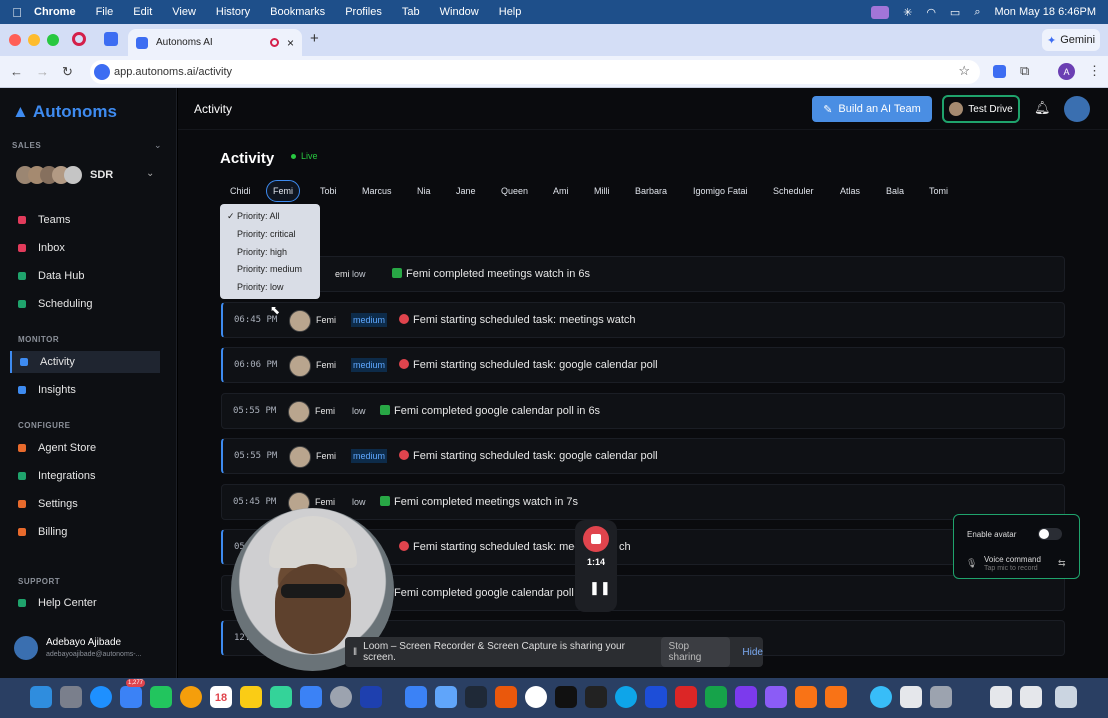 This screenshot has height=718, width=1108. Describe the element at coordinates (752, 652) in the screenshot. I see `hide-button: Hide` at that location.